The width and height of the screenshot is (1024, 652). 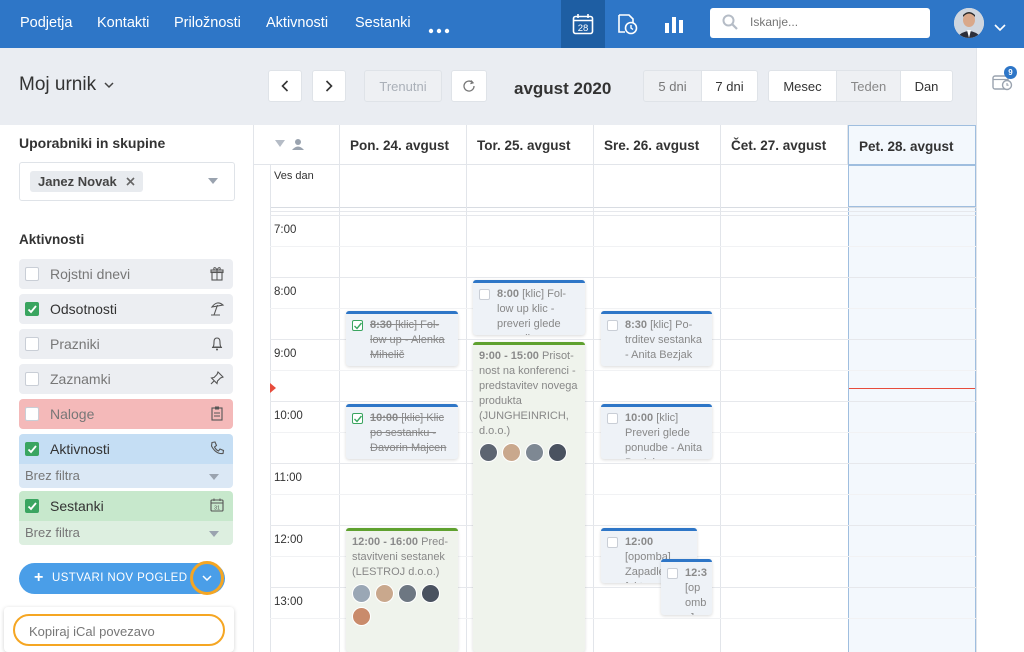 What do you see at coordinates (130, 181) in the screenshot?
I see `close-icon` at bounding box center [130, 181].